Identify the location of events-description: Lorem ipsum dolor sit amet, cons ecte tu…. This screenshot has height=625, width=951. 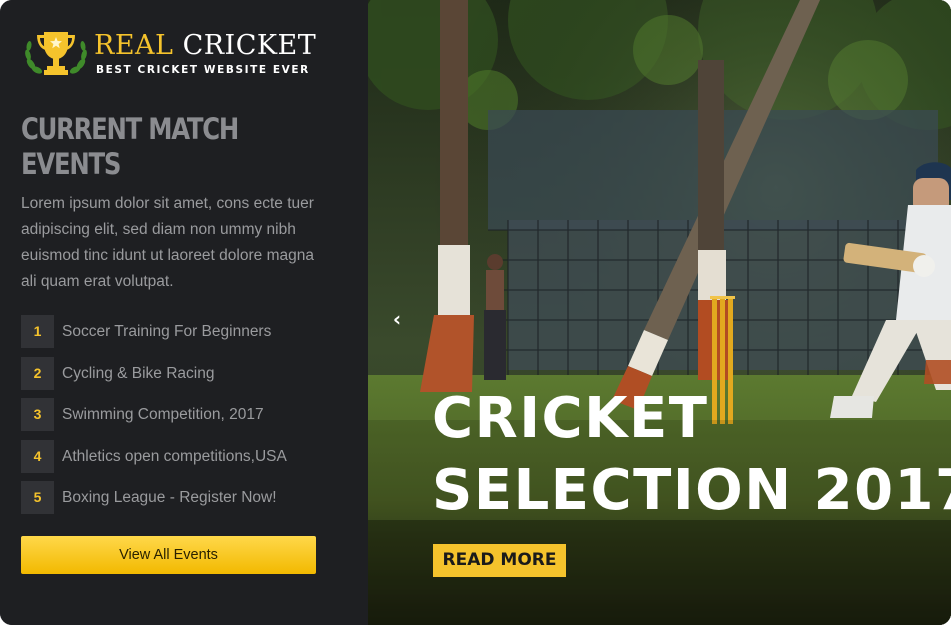
(167, 242).